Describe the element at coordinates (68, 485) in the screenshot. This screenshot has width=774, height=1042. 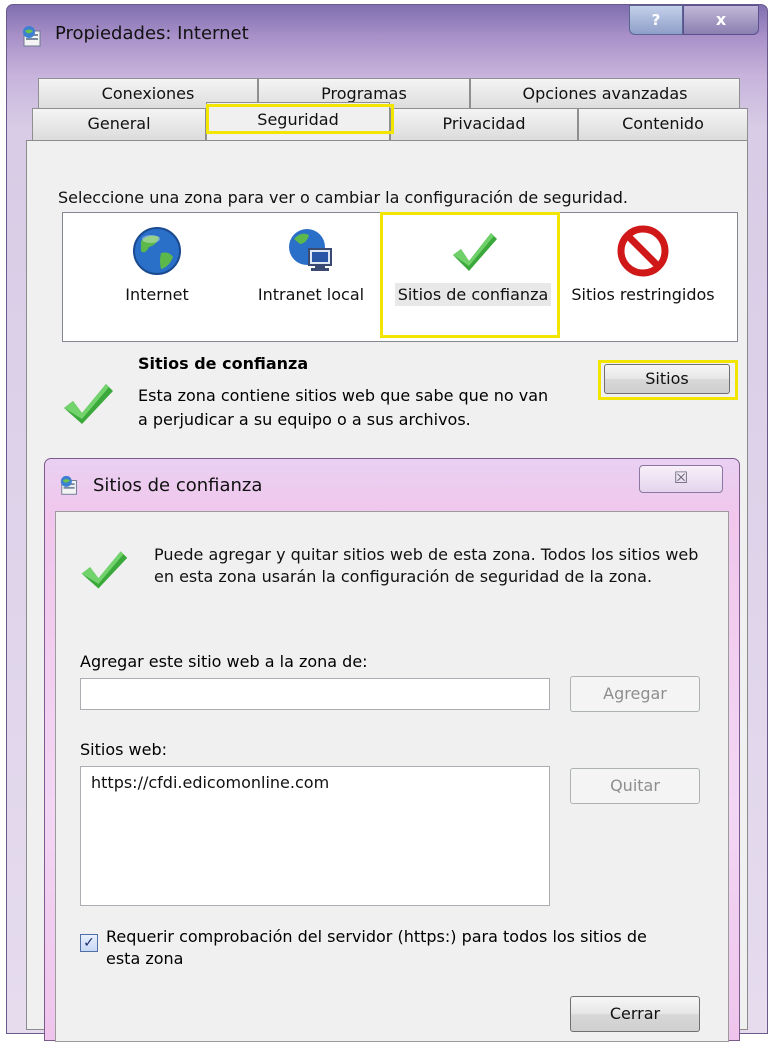
I see `dialog-icon` at that location.